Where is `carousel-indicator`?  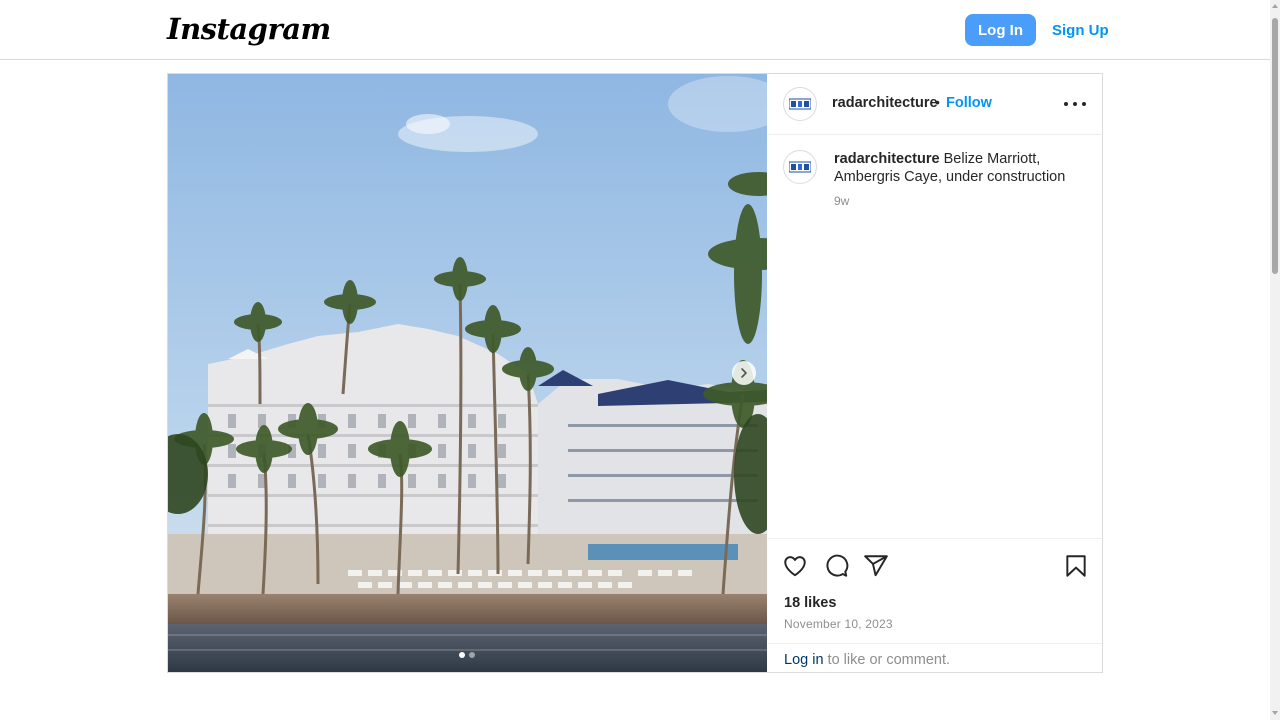
carousel-indicator is located at coordinates (467, 655).